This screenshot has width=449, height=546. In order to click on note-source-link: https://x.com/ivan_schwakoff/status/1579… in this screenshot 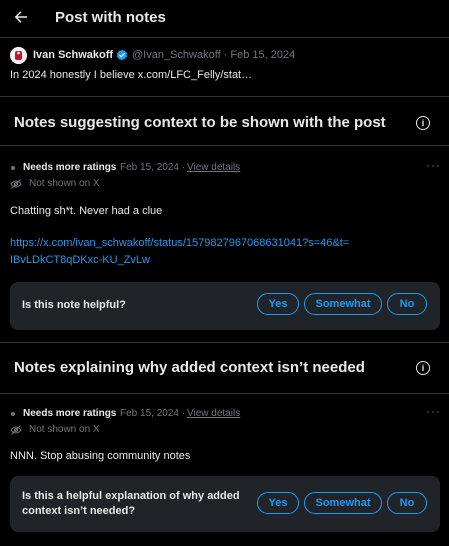, I will do `click(180, 252)`.